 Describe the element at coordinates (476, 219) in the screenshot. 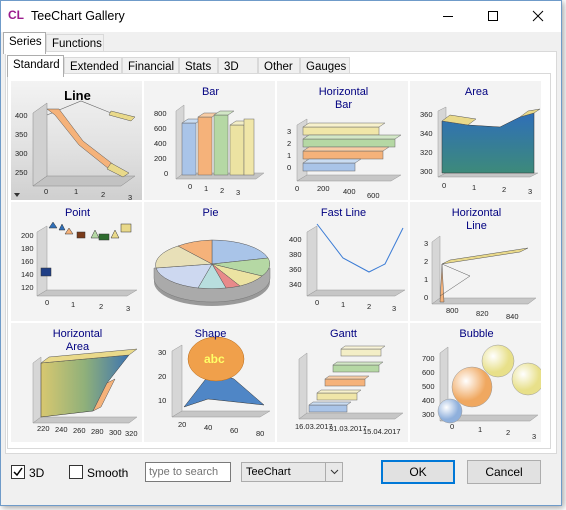

I see `gallery-item-title: Horizontal Line` at that location.